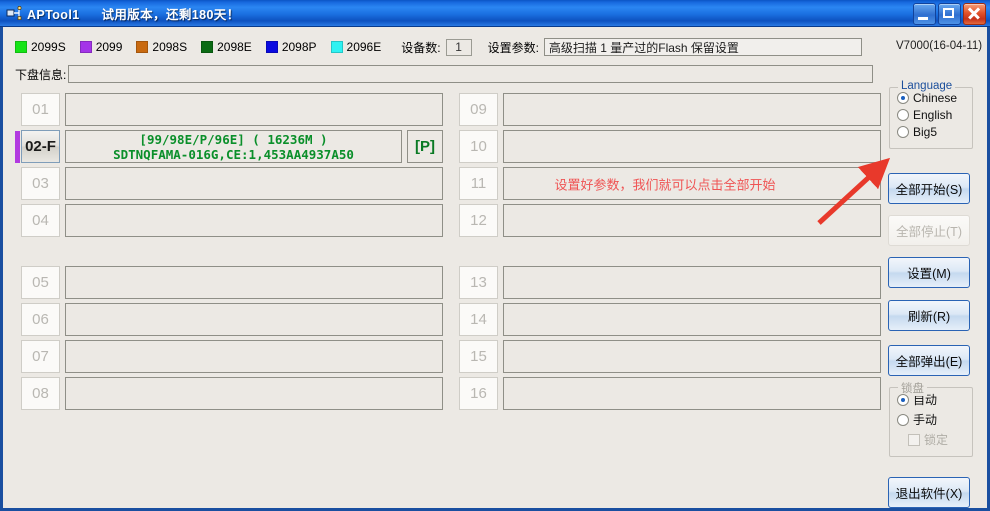 This screenshot has width=990, height=511. Describe the element at coordinates (939, 46) in the screenshot. I see `version-label: V7000(16-04-11)` at that location.